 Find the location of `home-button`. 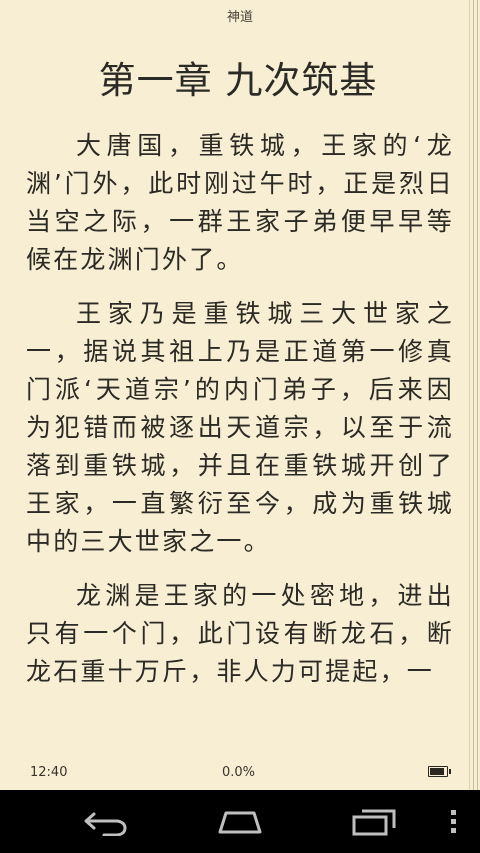

home-button is located at coordinates (240, 822).